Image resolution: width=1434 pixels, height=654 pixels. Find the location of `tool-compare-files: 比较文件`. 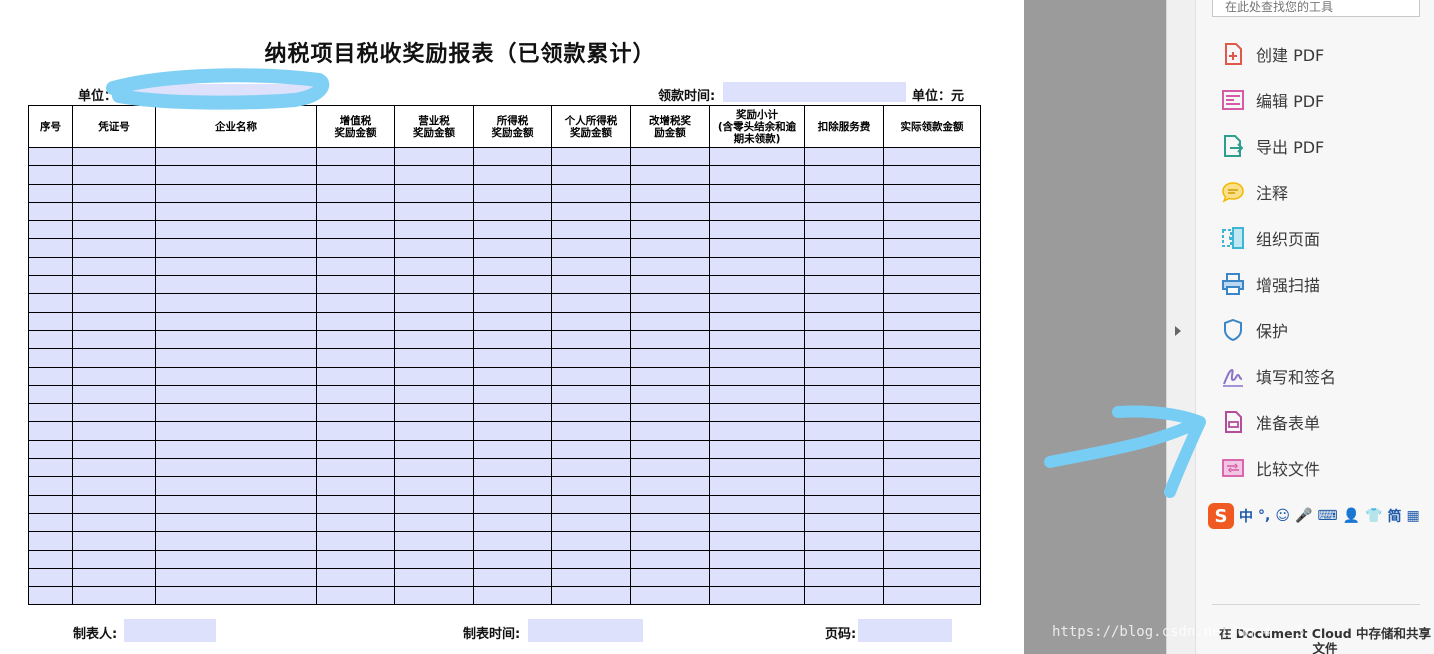

tool-compare-files: 比较文件 is located at coordinates (1320, 468).